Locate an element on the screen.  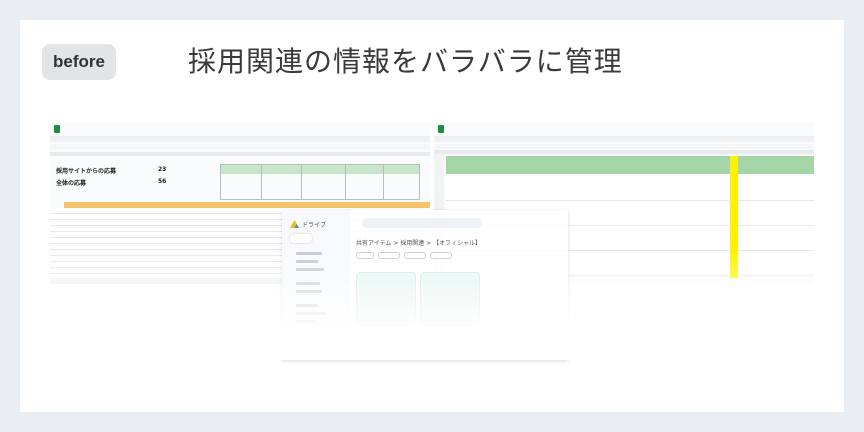
breadcrumb: 共有アイテム > 採用関連 > 【オフィシャル】 is located at coordinates (418, 243).